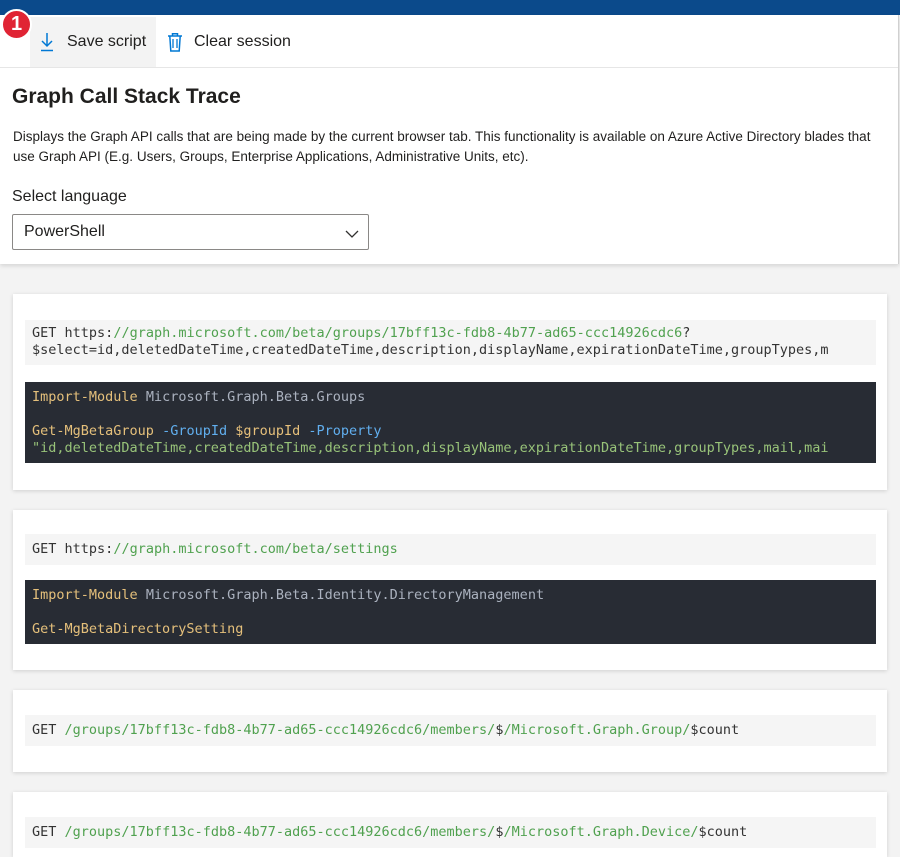 Image resolution: width=900 pixels, height=857 pixels. What do you see at coordinates (352, 235) in the screenshot?
I see `chevron-down-icon` at bounding box center [352, 235].